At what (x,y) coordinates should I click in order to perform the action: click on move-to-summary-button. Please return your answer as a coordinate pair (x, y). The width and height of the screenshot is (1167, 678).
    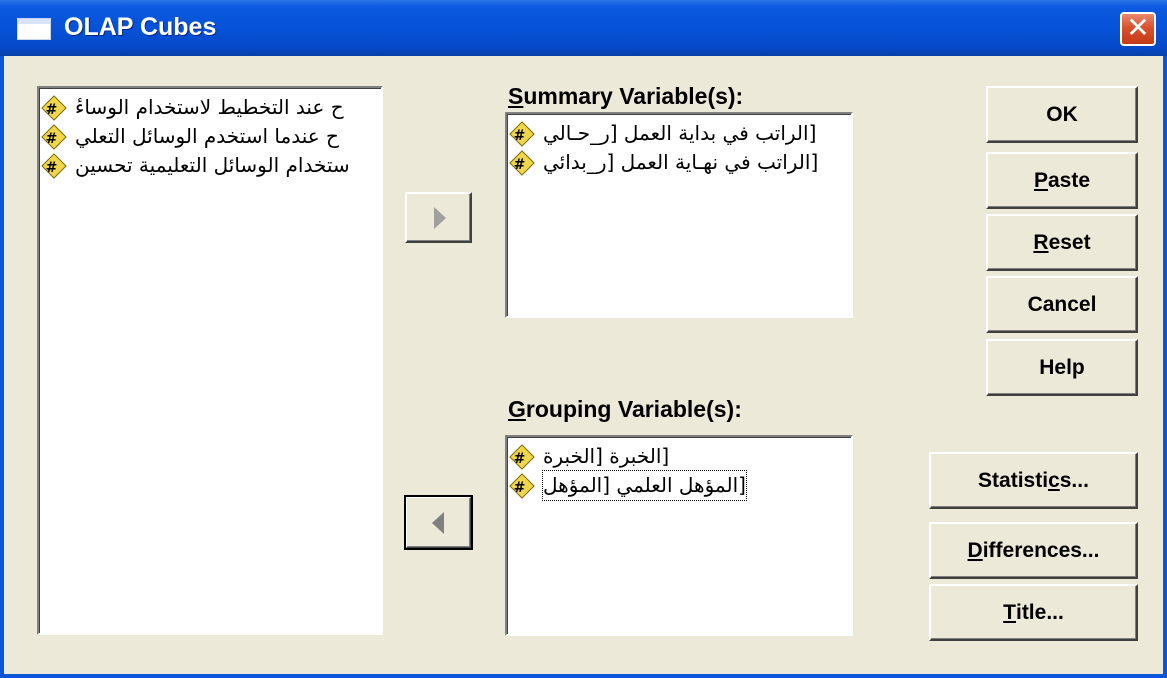
    Looking at the image, I should click on (438, 217).